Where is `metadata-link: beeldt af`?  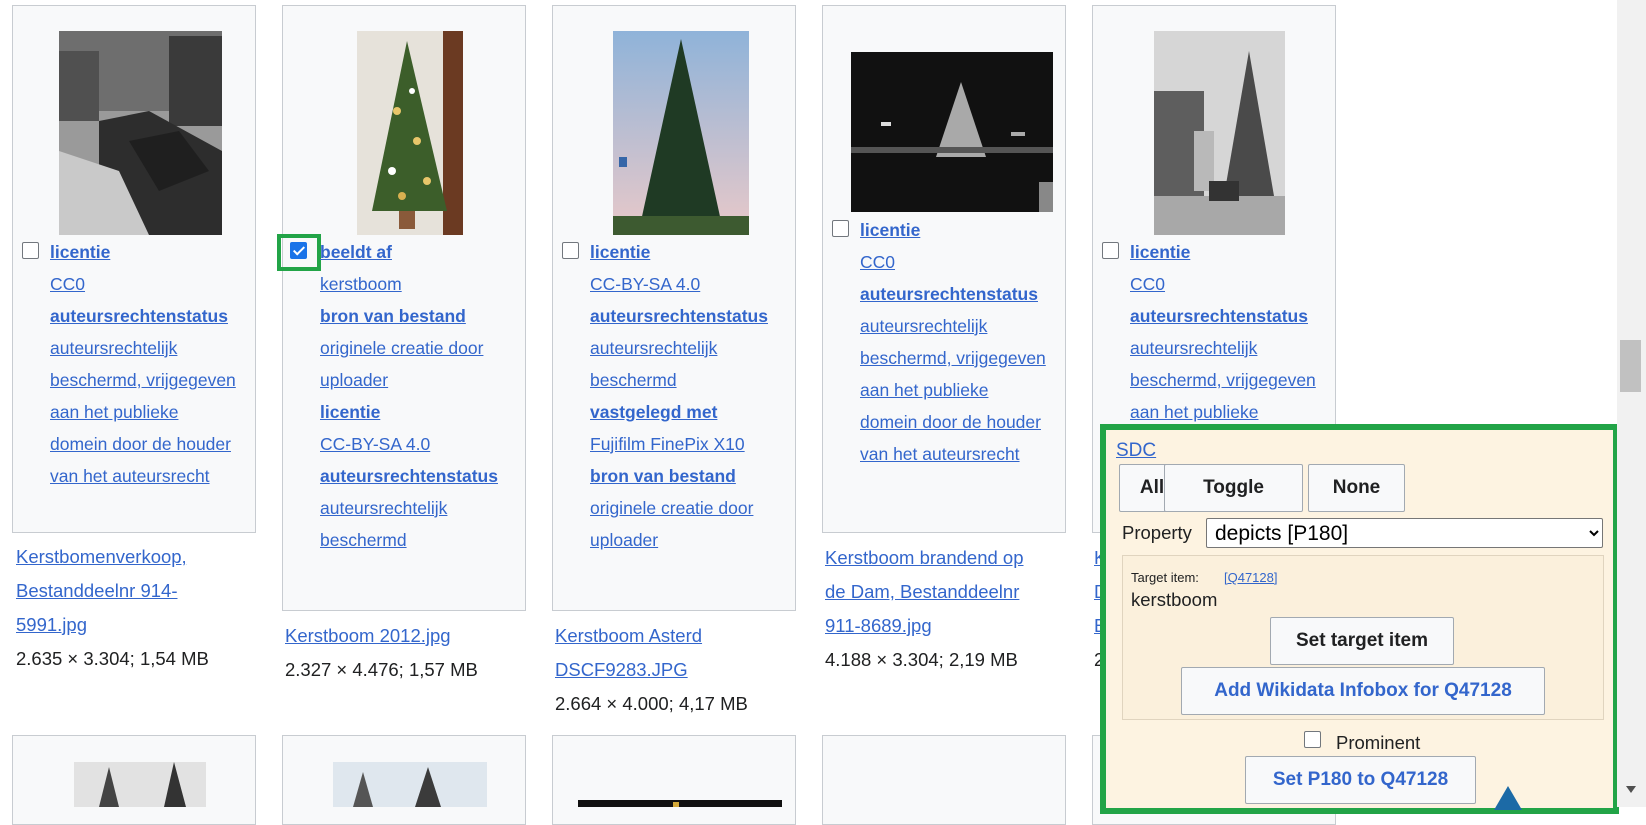
metadata-link: beeldt af is located at coordinates (430, 252).